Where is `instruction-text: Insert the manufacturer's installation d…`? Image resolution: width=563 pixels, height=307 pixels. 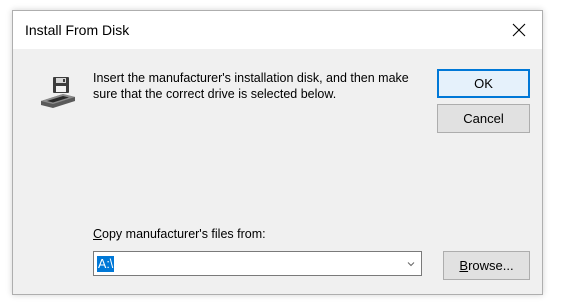
instruction-text: Insert the manufacturer's installation d… is located at coordinates (251, 86).